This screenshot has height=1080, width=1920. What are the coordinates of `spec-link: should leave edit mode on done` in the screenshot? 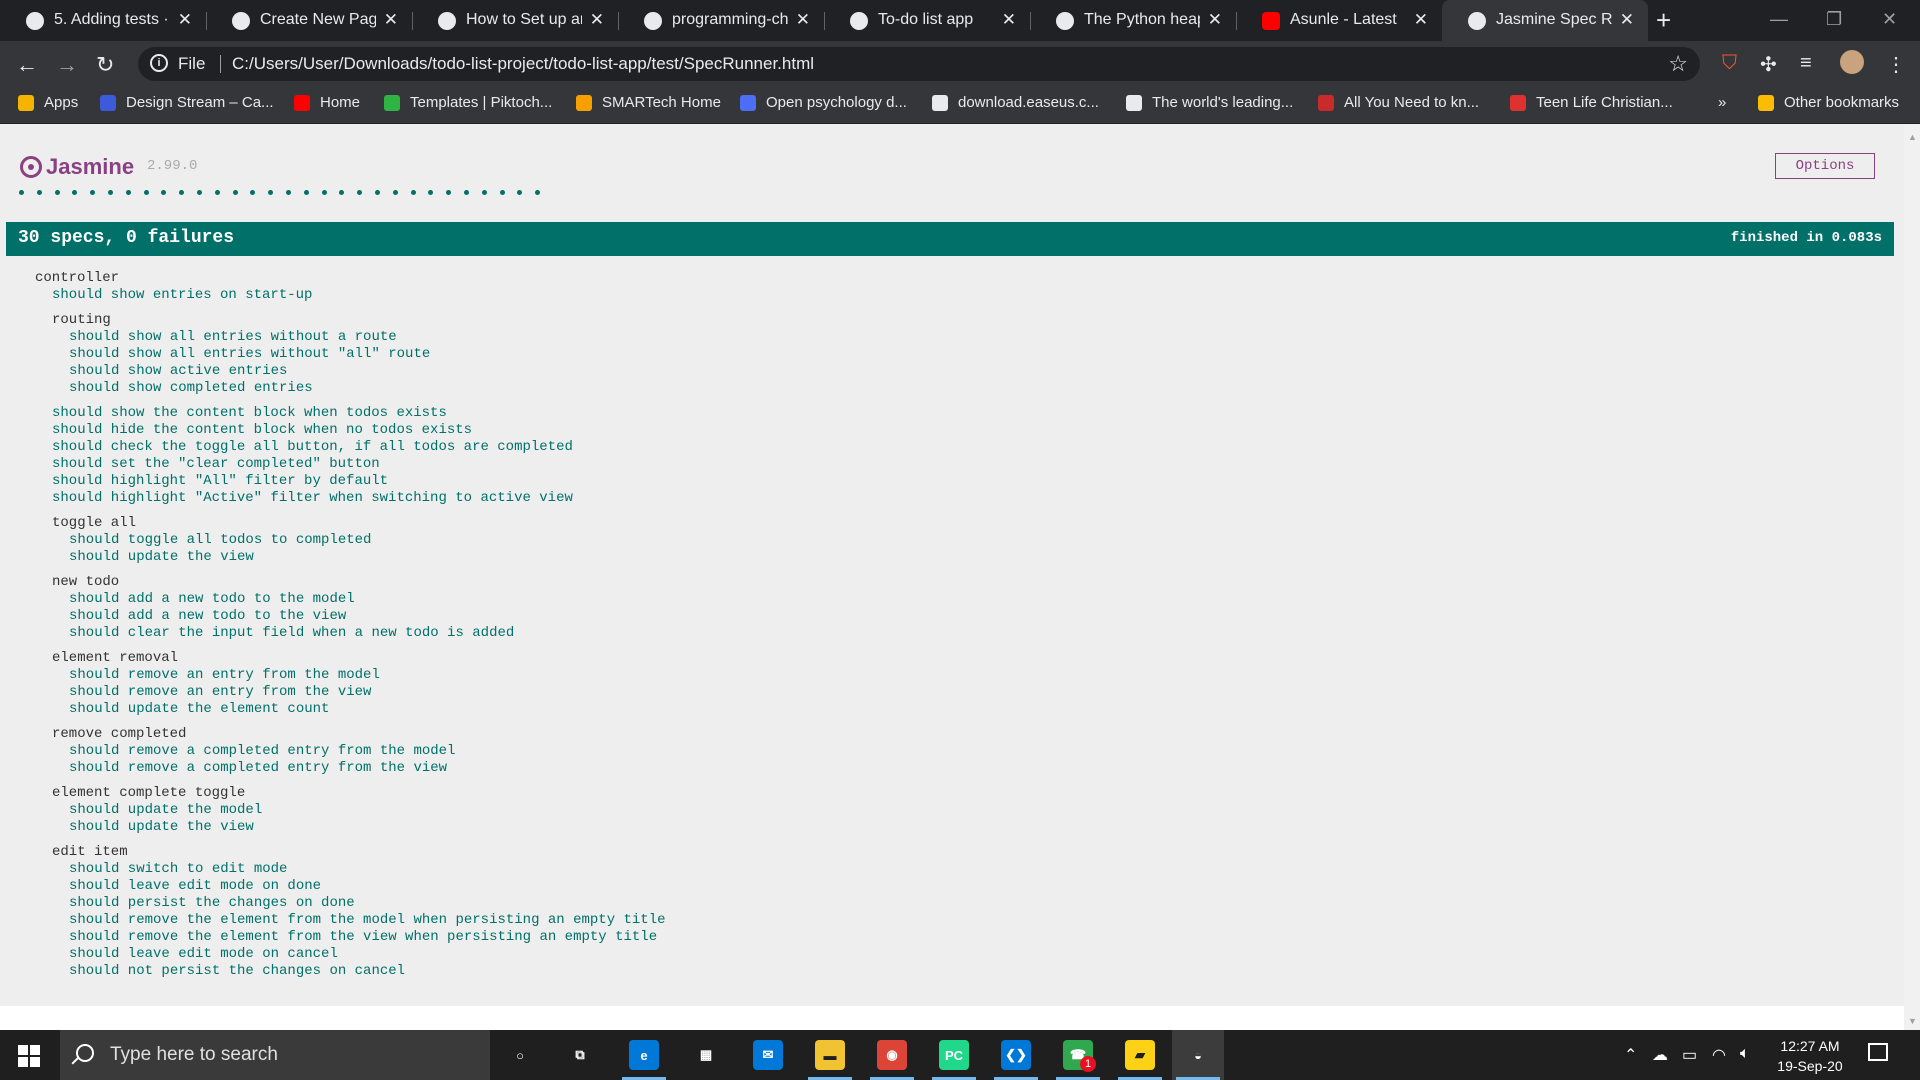 It's located at (350, 886).